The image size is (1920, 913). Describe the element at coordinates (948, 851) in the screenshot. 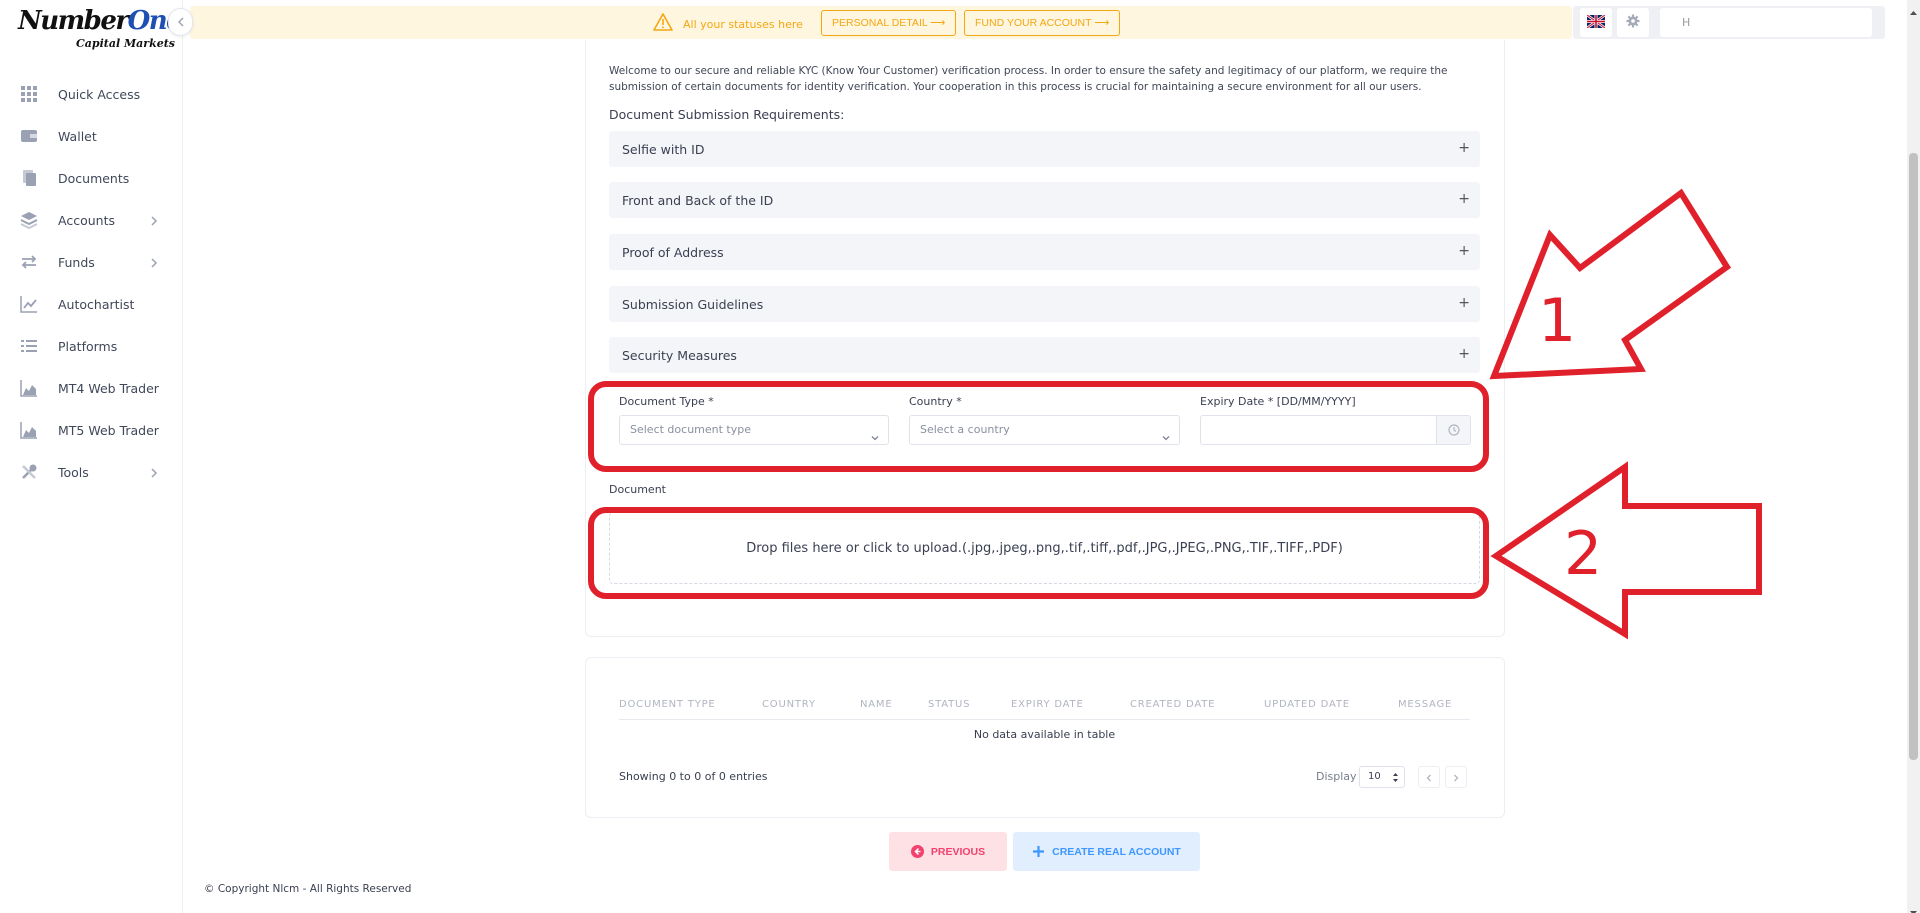

I see `previous-button: PREVIOUS` at that location.